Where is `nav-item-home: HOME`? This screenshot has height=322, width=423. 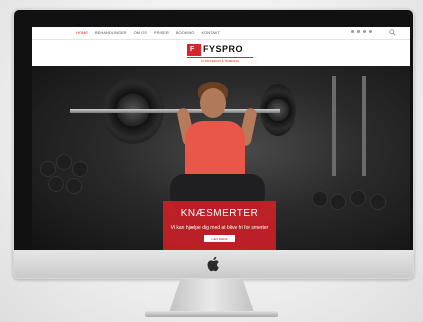
nav-item-home: HOME is located at coordinates (82, 32).